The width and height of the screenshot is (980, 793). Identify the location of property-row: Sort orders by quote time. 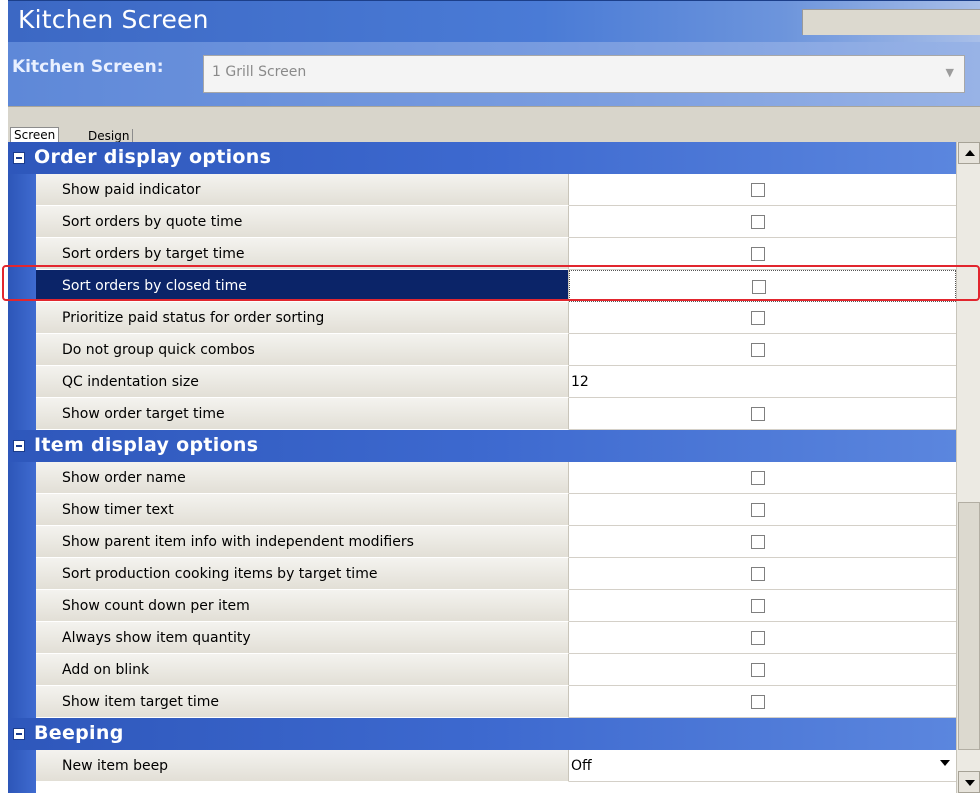
(482, 222).